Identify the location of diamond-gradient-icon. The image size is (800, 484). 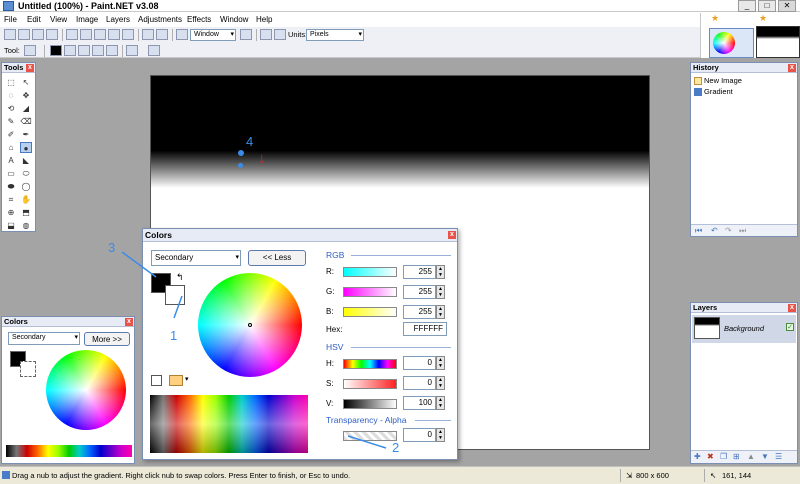
(84, 50).